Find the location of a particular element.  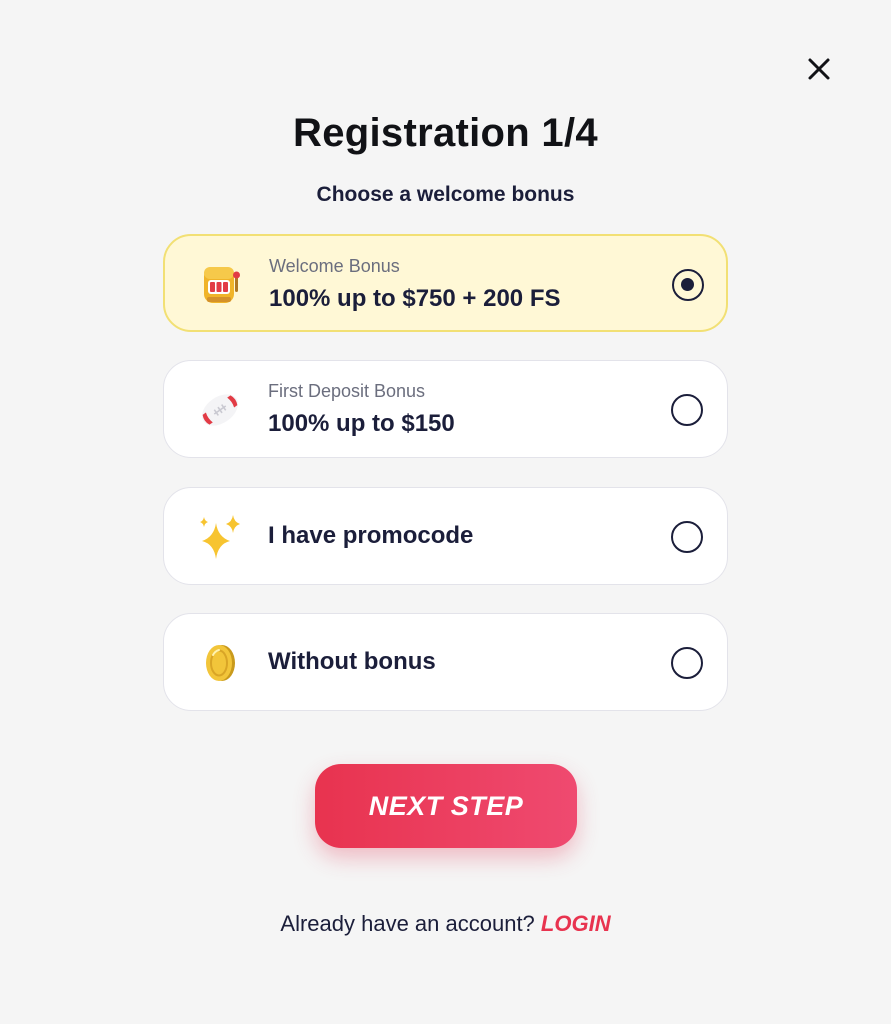

account-question: Already have an account? is located at coordinates (407, 923).